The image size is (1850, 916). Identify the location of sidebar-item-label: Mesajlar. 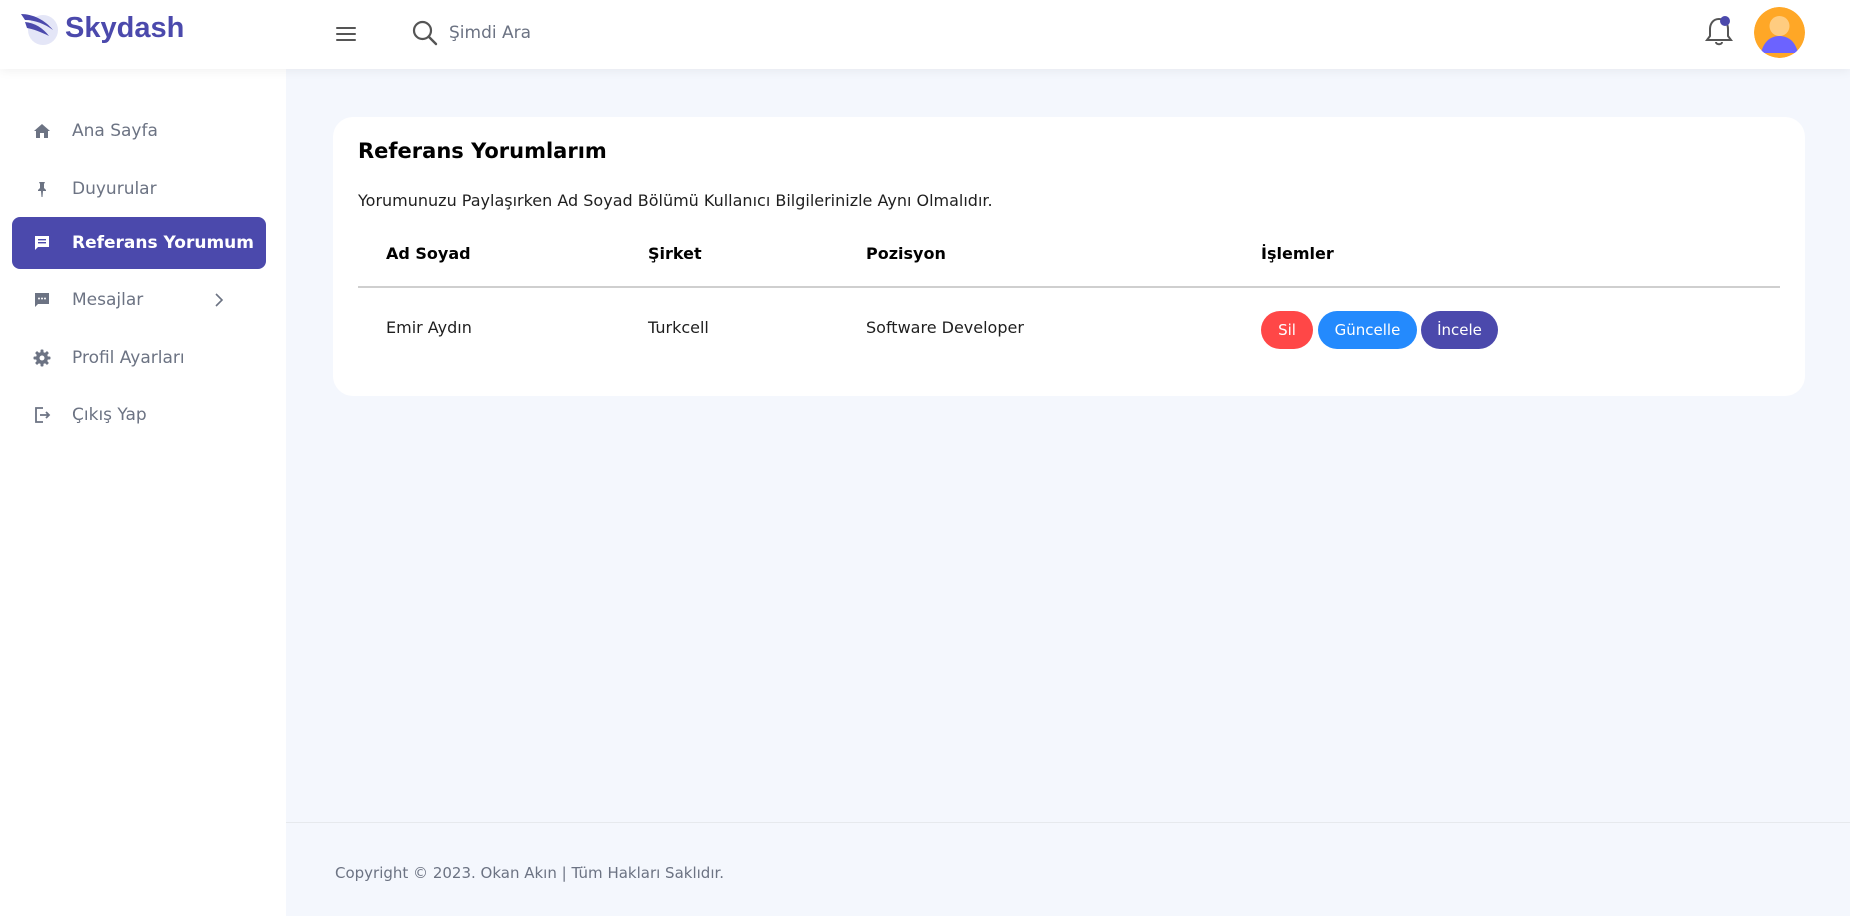
(108, 300).